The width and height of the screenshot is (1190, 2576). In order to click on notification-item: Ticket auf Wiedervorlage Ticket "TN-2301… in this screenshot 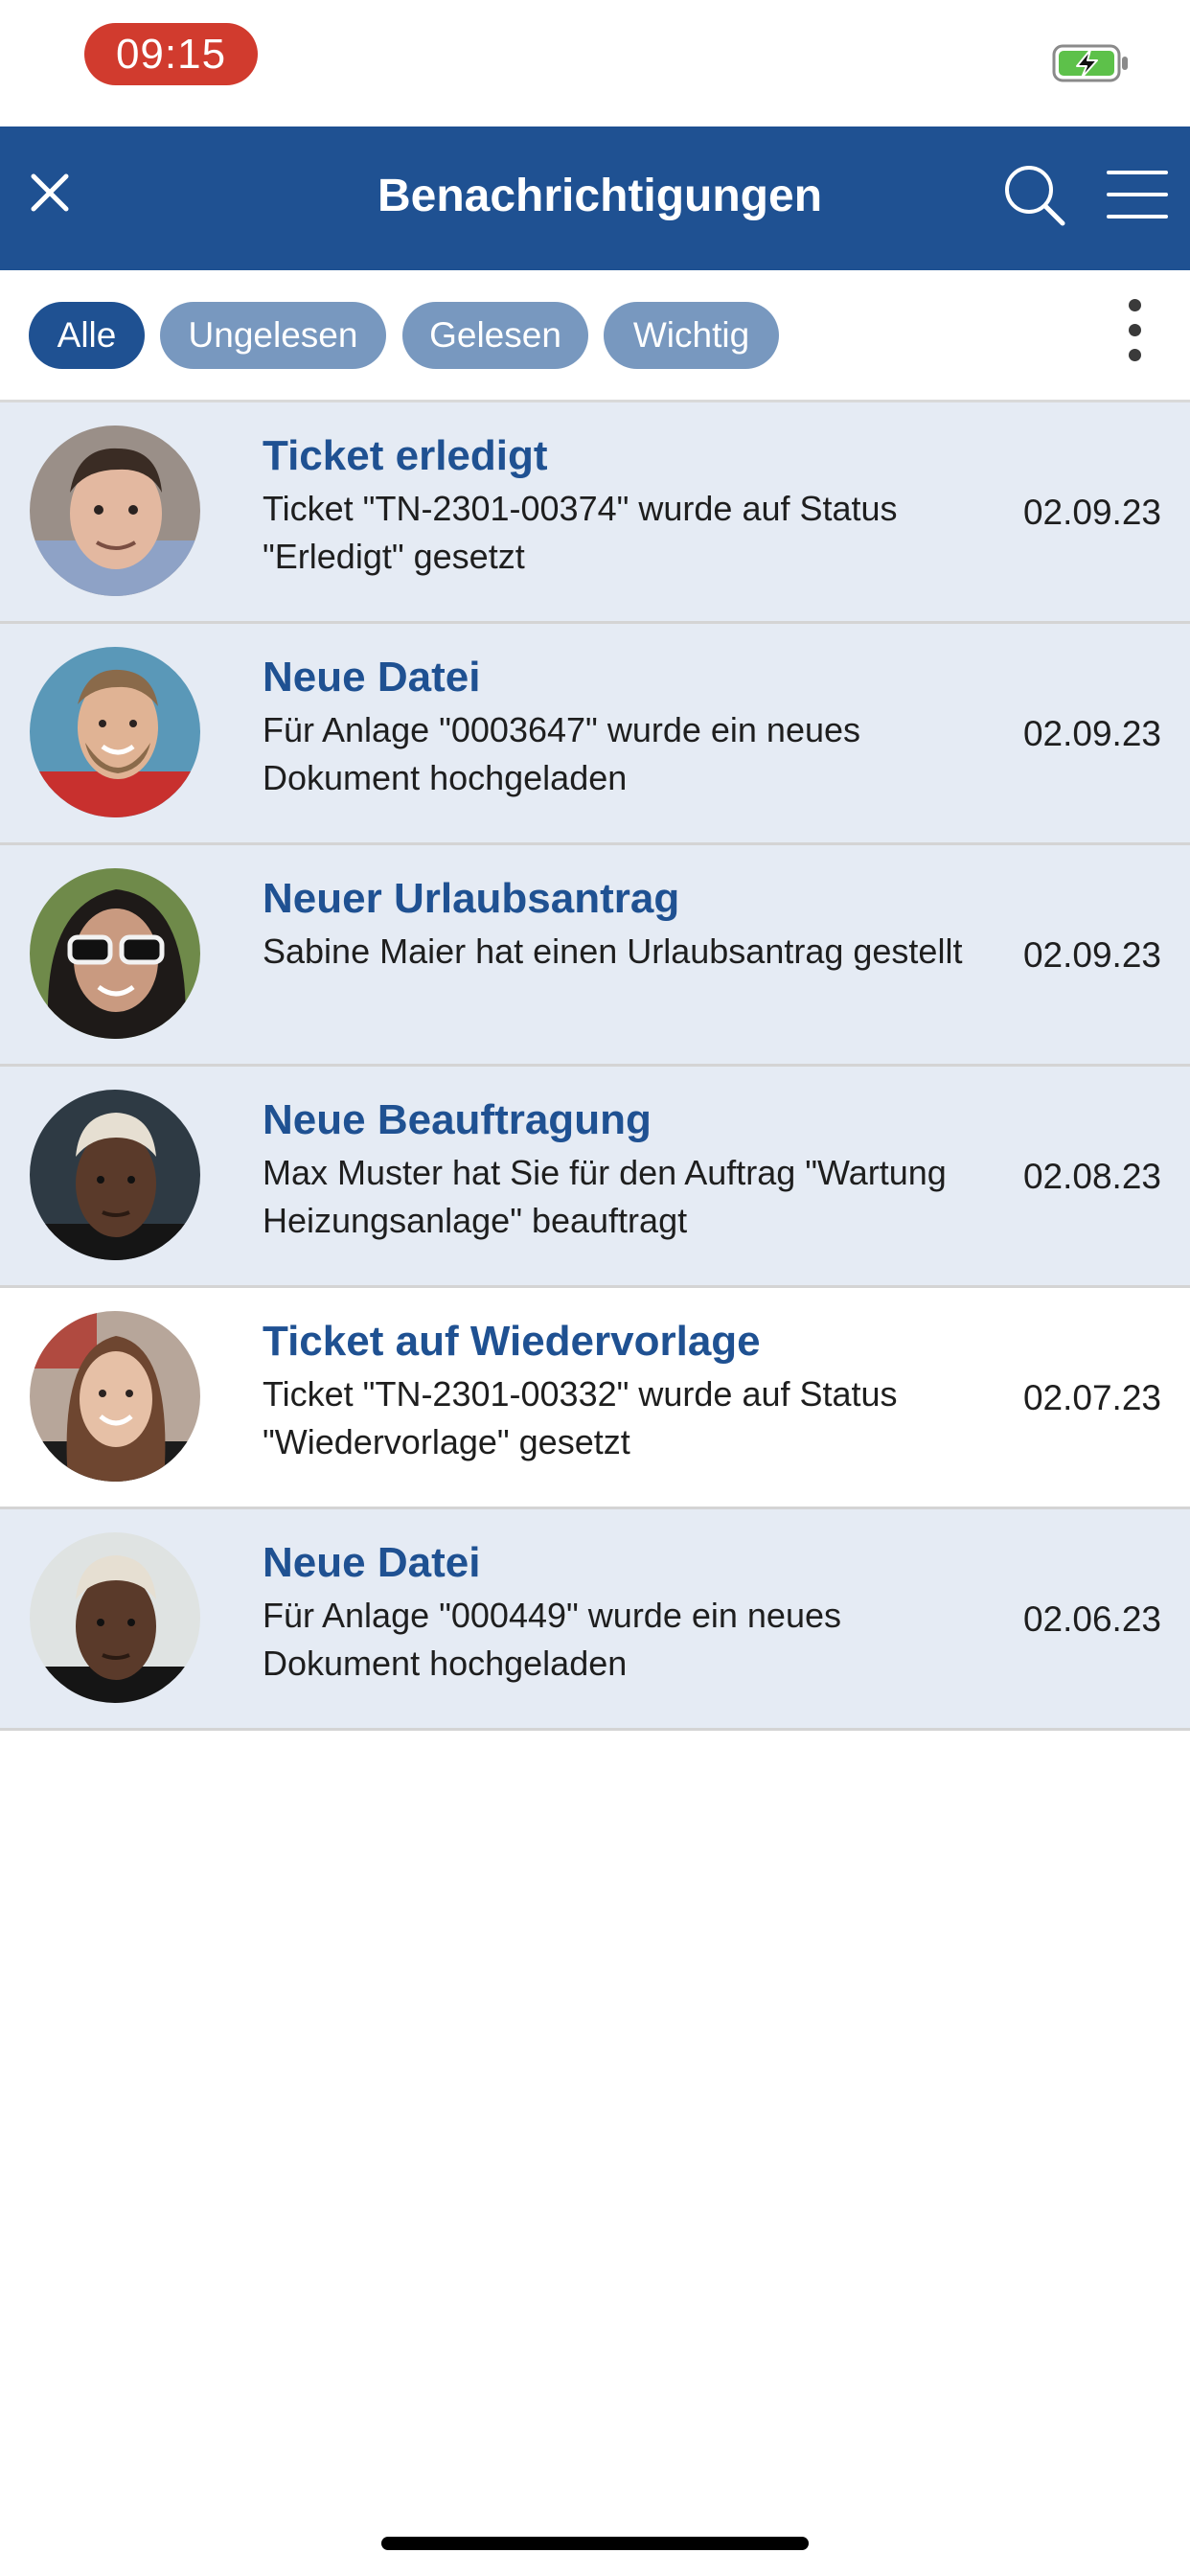, I will do `click(595, 1398)`.